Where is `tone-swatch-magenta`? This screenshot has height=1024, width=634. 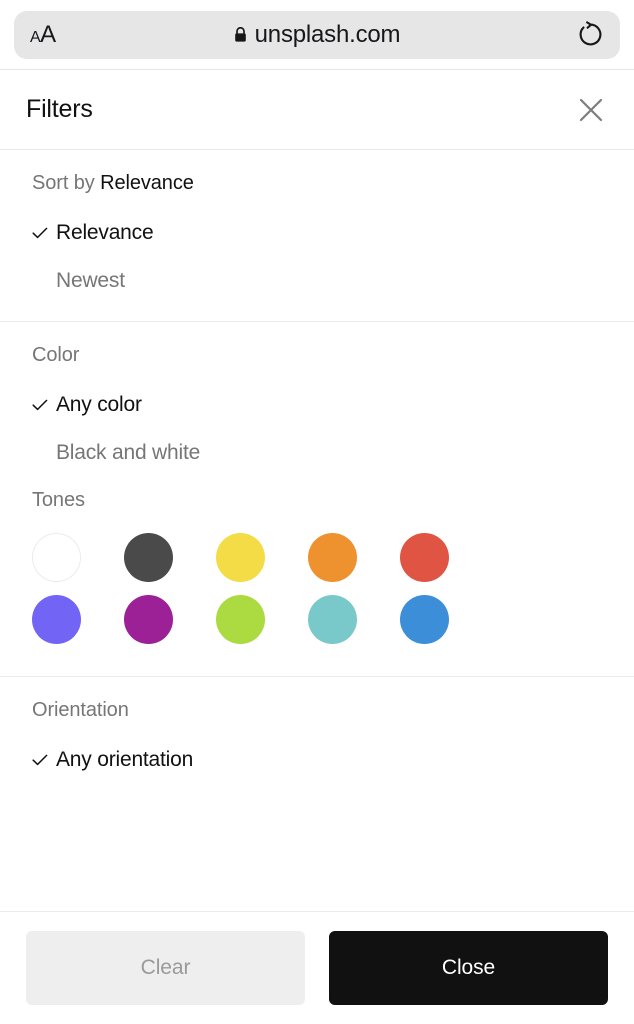 tone-swatch-magenta is located at coordinates (148, 619).